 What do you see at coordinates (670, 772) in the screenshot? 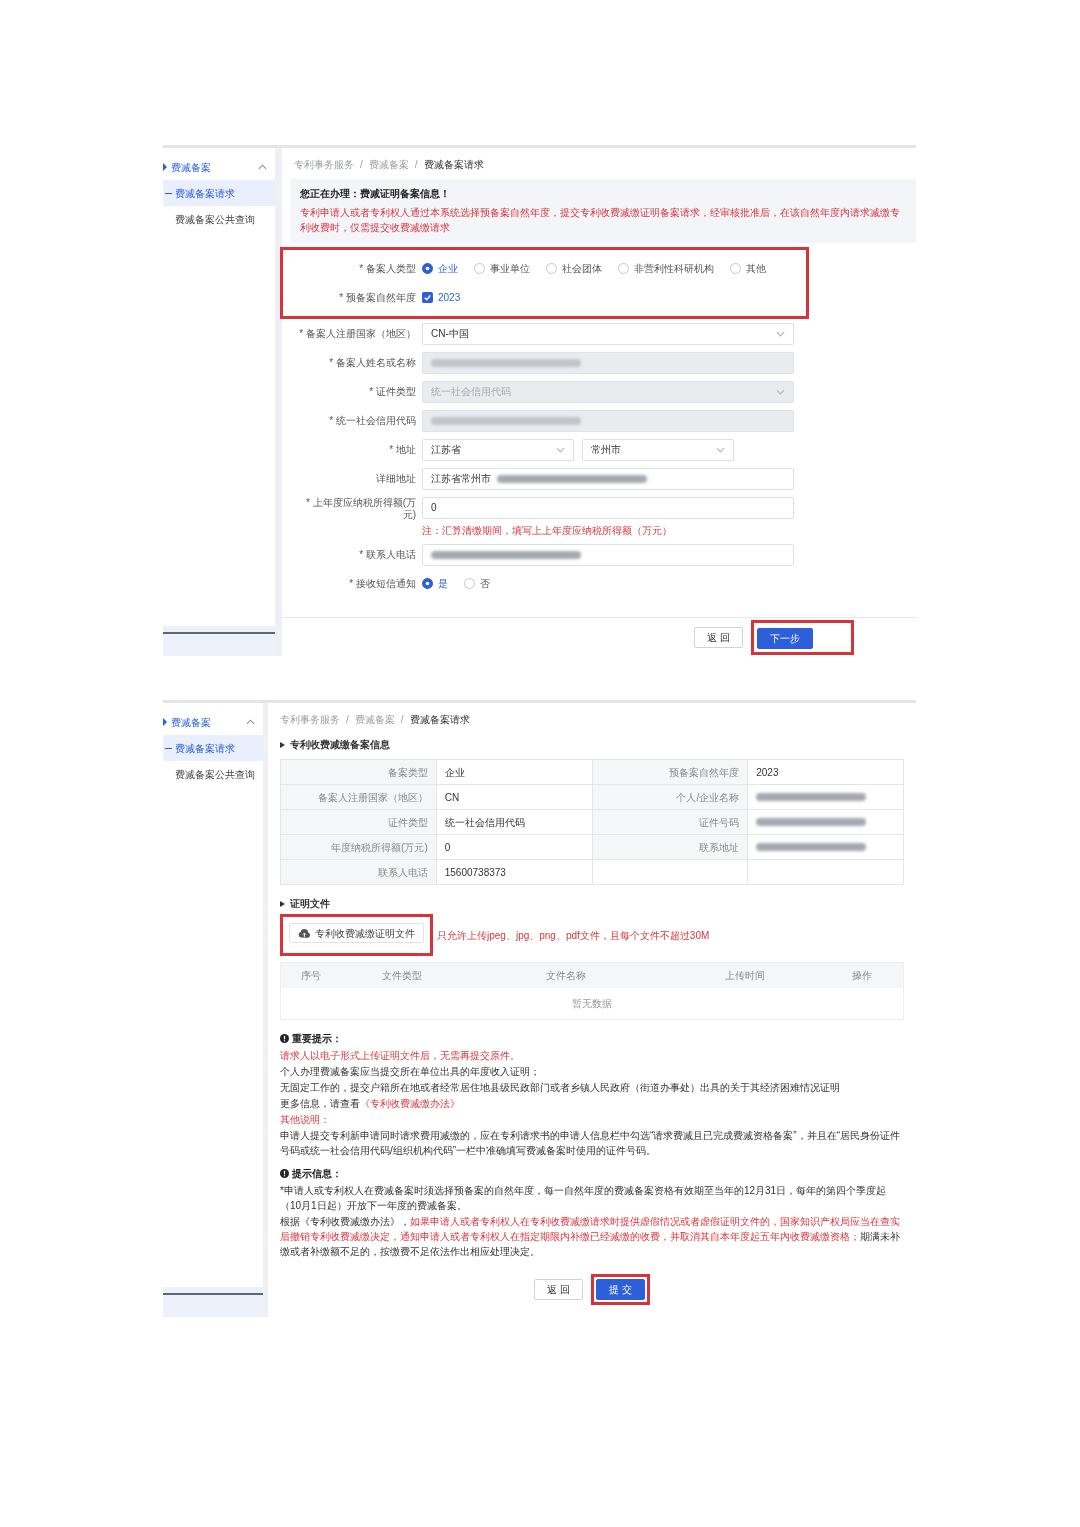
I see `field-label: 预备案自然年度` at bounding box center [670, 772].